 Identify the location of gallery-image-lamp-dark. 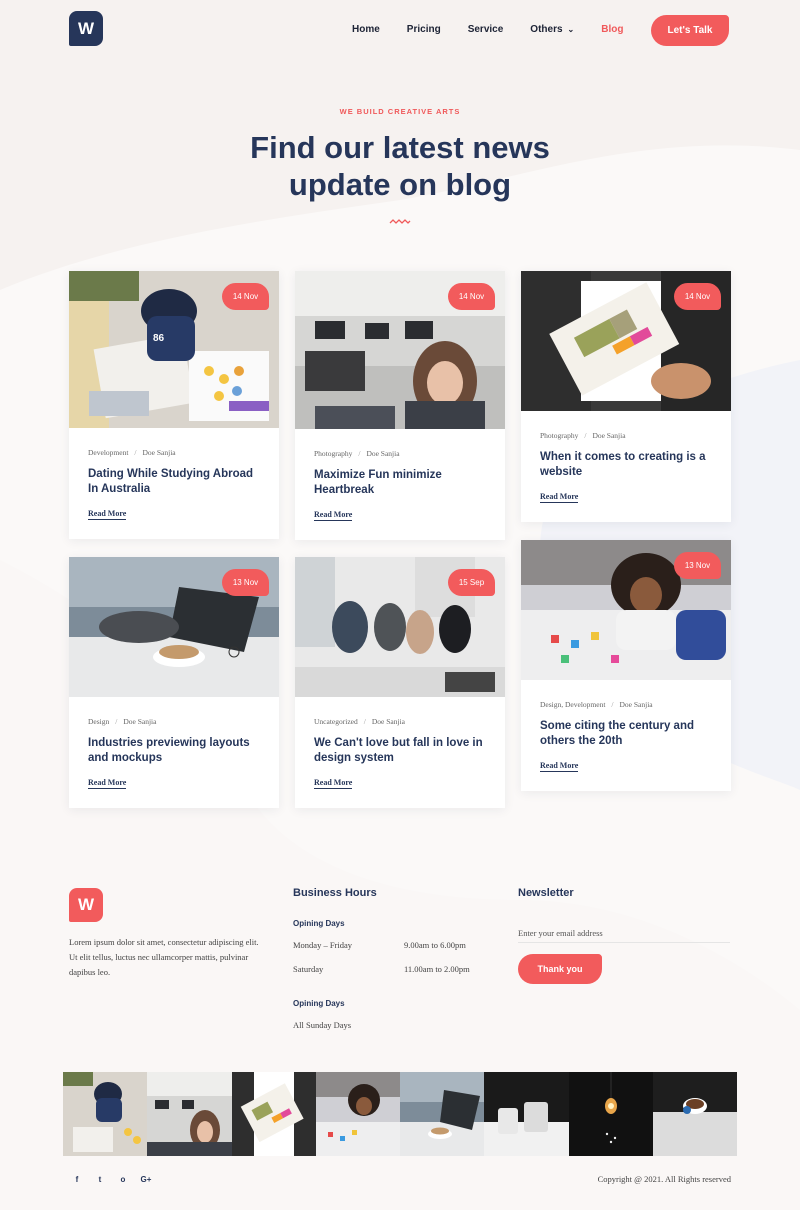
(610, 1114).